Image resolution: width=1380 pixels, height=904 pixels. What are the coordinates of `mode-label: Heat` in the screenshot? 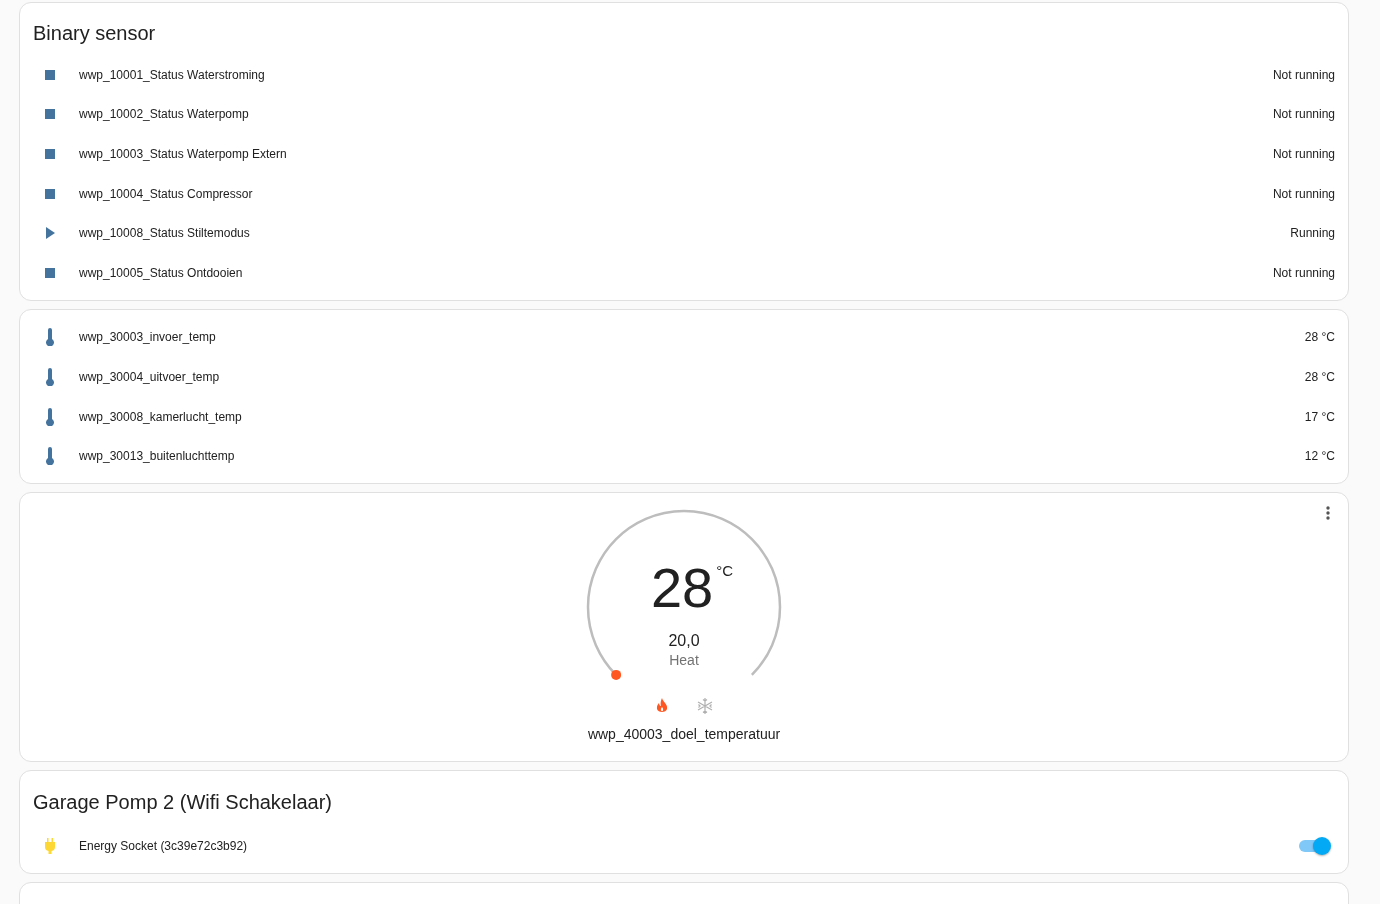 It's located at (684, 659).